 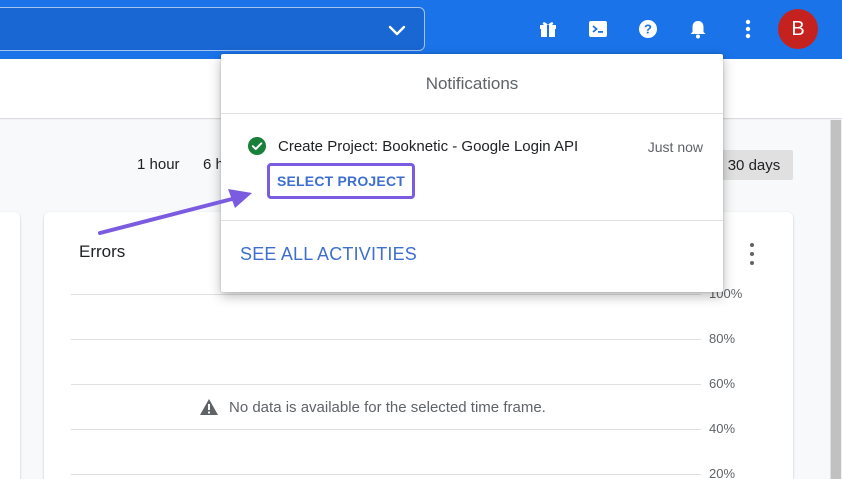 I want to click on y-tick-label: 60%, so click(x=722, y=383).